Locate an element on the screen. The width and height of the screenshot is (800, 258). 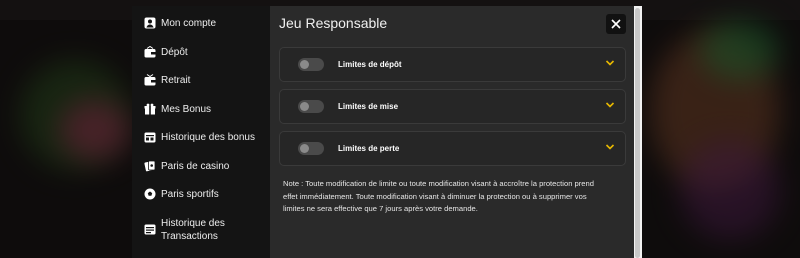
sidebar-item-retrait: Retrait is located at coordinates (201, 87).